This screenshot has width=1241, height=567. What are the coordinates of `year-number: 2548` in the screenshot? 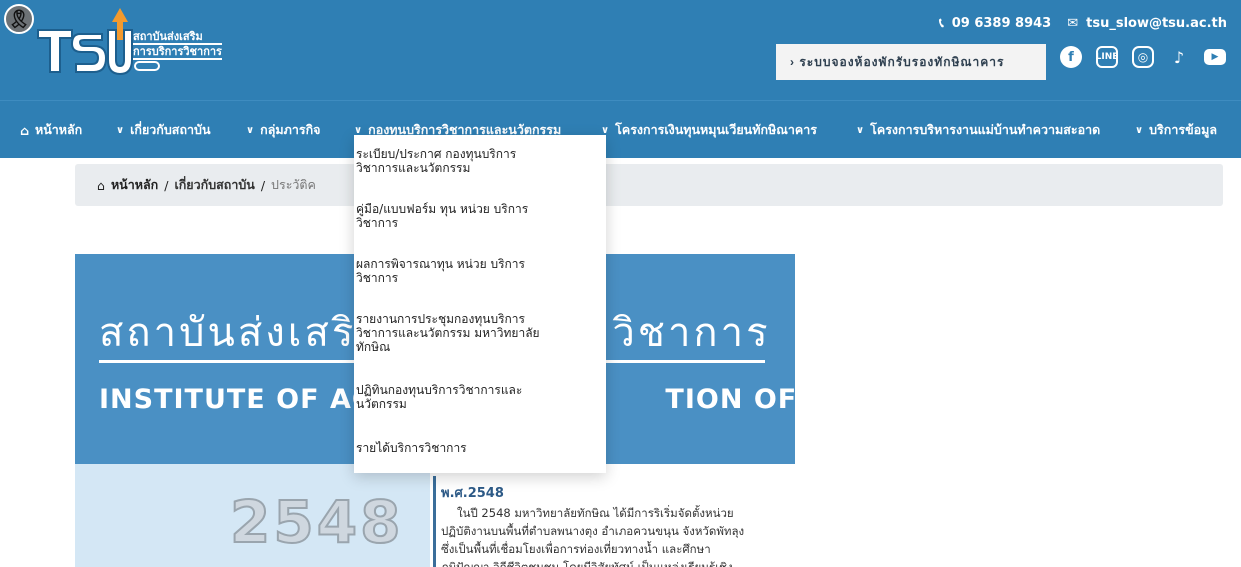 It's located at (316, 522).